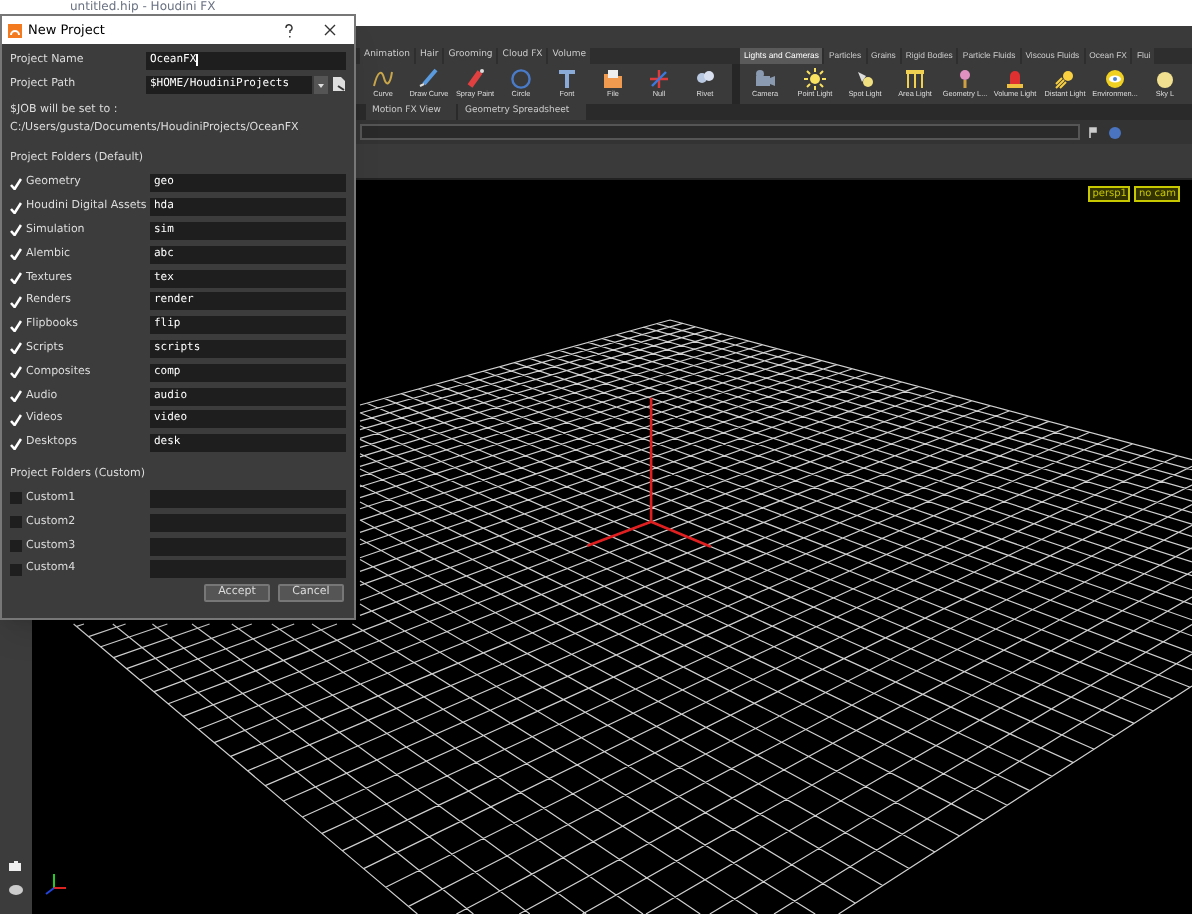 The height and width of the screenshot is (914, 1192). What do you see at coordinates (965, 79) in the screenshot?
I see `bulb-icon` at bounding box center [965, 79].